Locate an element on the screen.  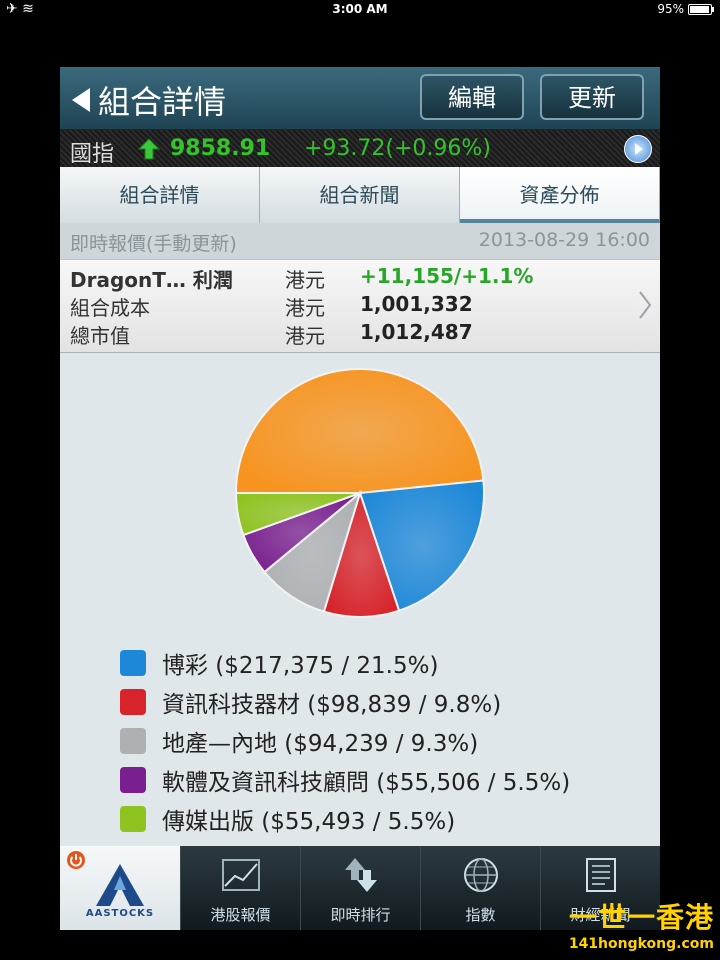
summary-label: DragonT… 利潤 is located at coordinates (151, 280).